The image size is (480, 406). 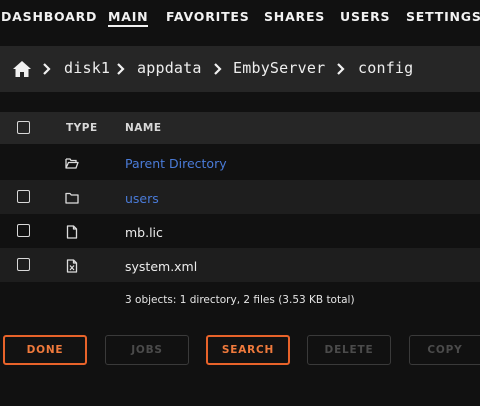 What do you see at coordinates (49, 16) in the screenshot?
I see `nav-dashboard: DASHBOARD` at bounding box center [49, 16].